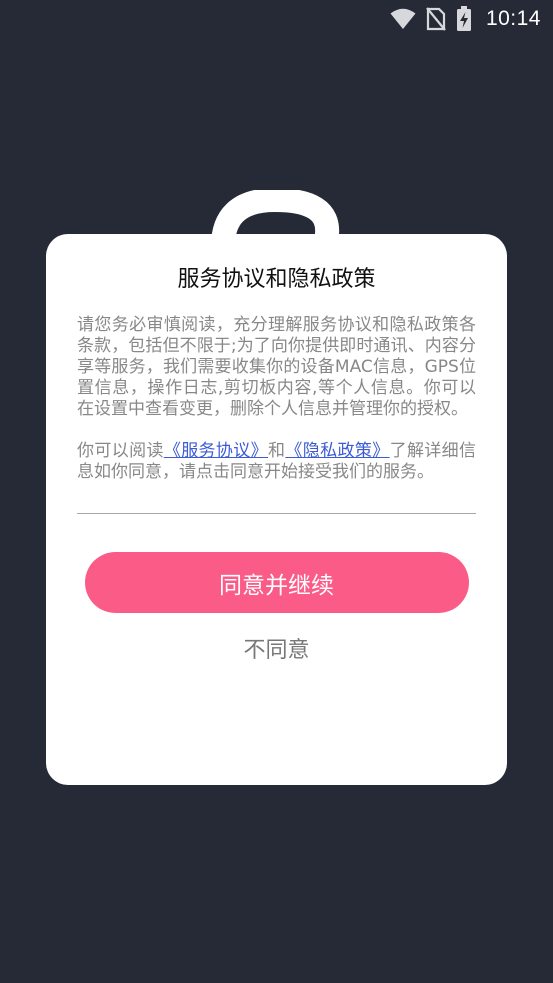 This screenshot has height=983, width=553. I want to click on no-sim-icon, so click(436, 19).